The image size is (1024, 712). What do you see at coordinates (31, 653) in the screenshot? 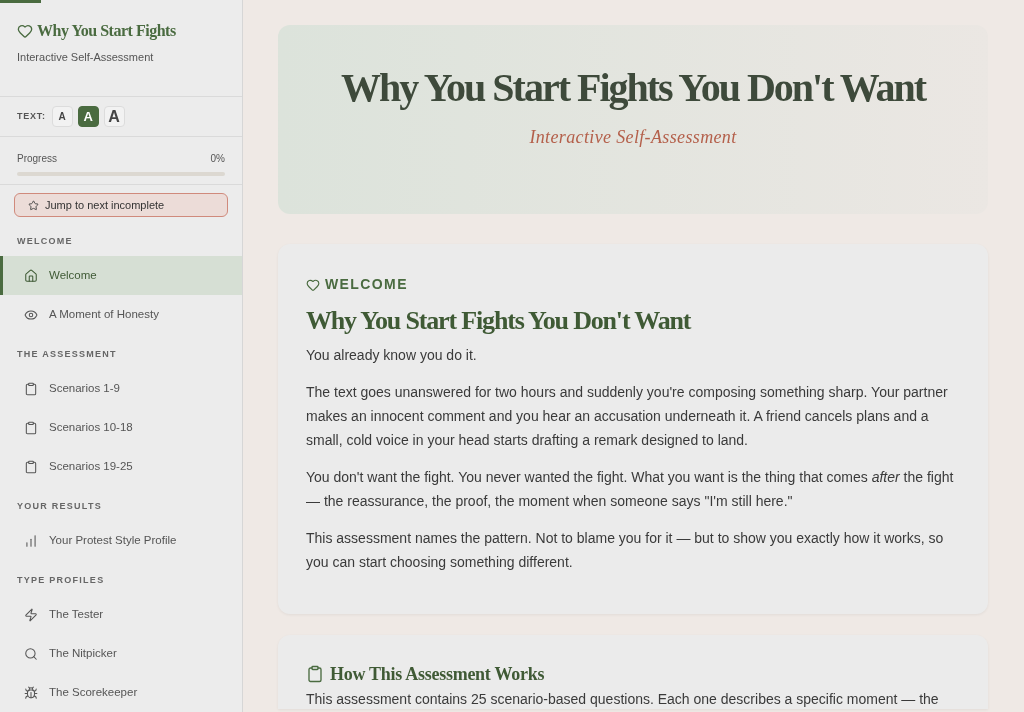
I see `search-icon` at bounding box center [31, 653].